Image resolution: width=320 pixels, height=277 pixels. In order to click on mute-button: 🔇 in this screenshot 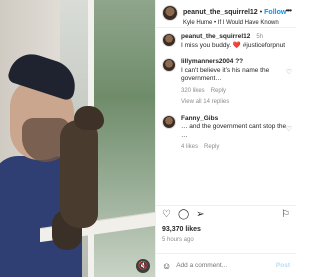, I will do `click(143, 266)`.